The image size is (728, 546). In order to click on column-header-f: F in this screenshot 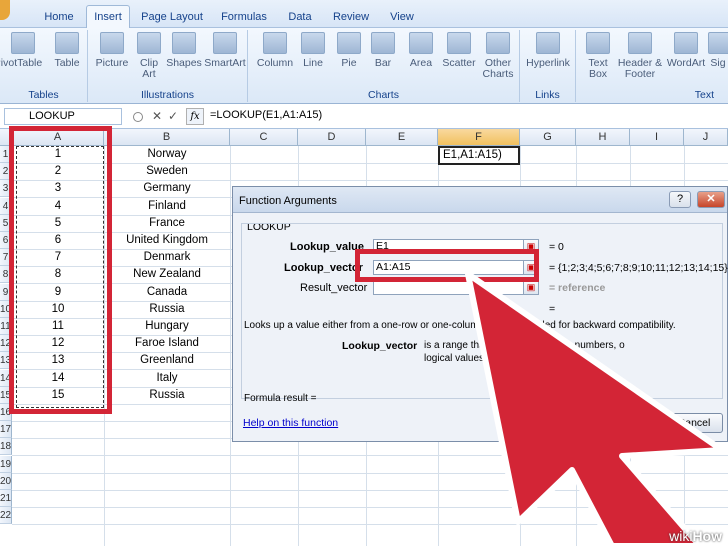, I will do `click(479, 137)`.